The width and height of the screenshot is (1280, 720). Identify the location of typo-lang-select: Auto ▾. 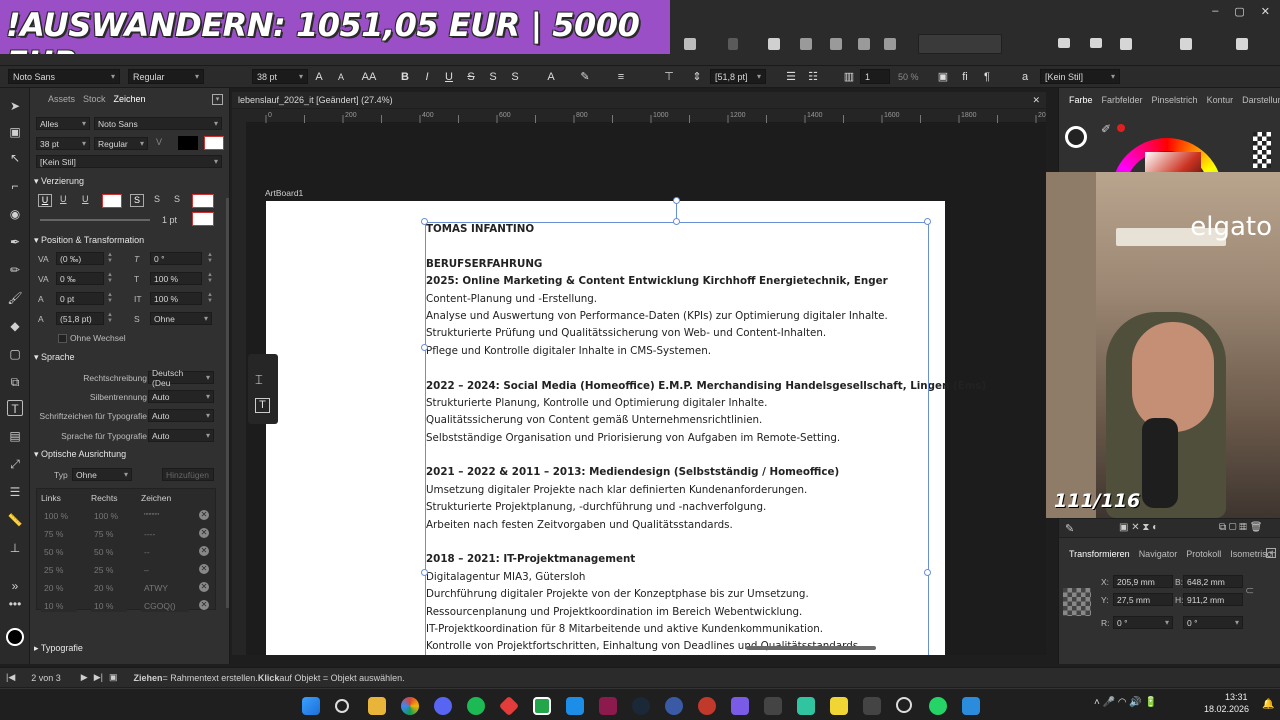
(181, 435).